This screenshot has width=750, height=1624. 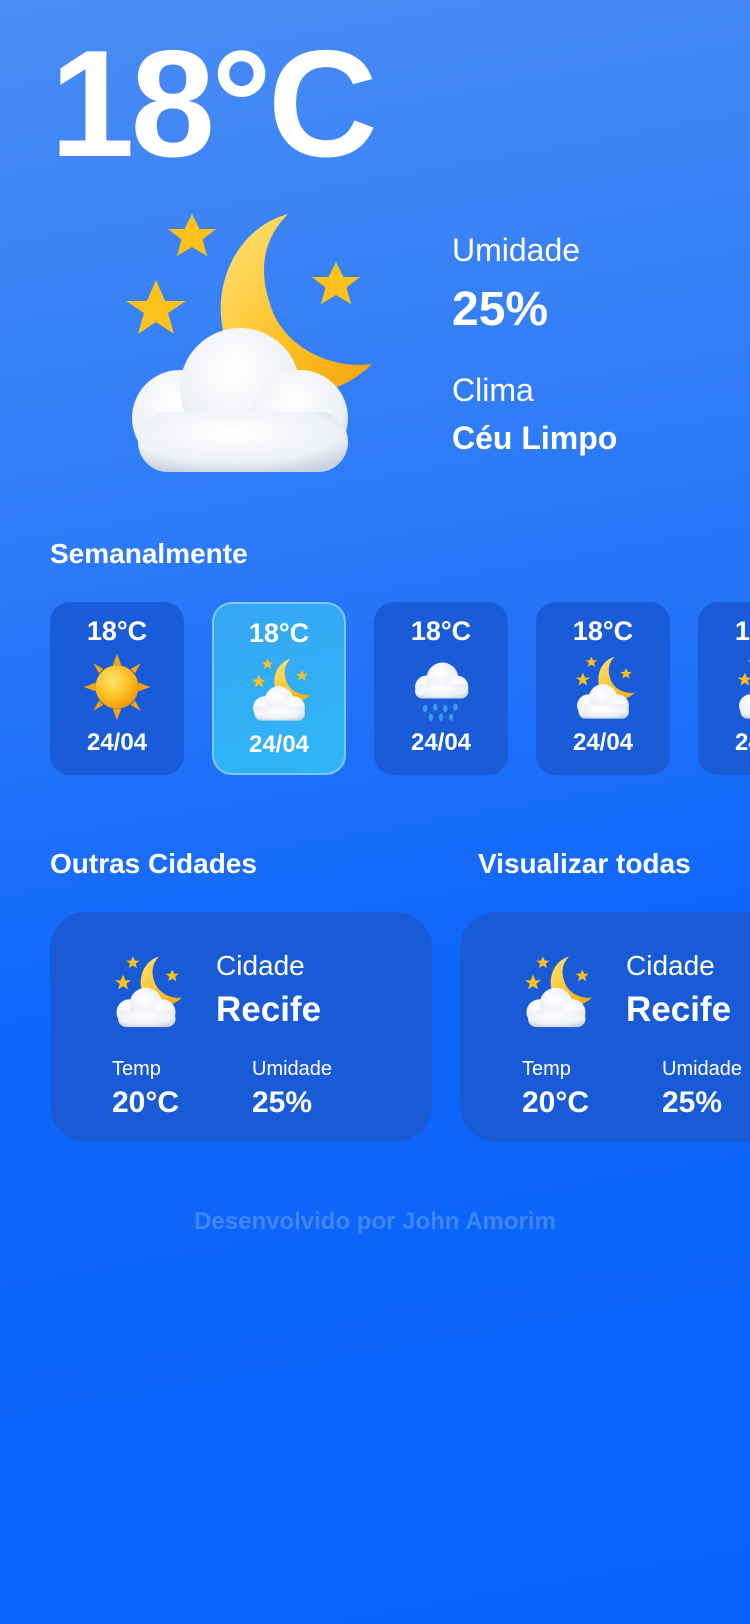 What do you see at coordinates (493, 390) in the screenshot?
I see `weather-label: Clima` at bounding box center [493, 390].